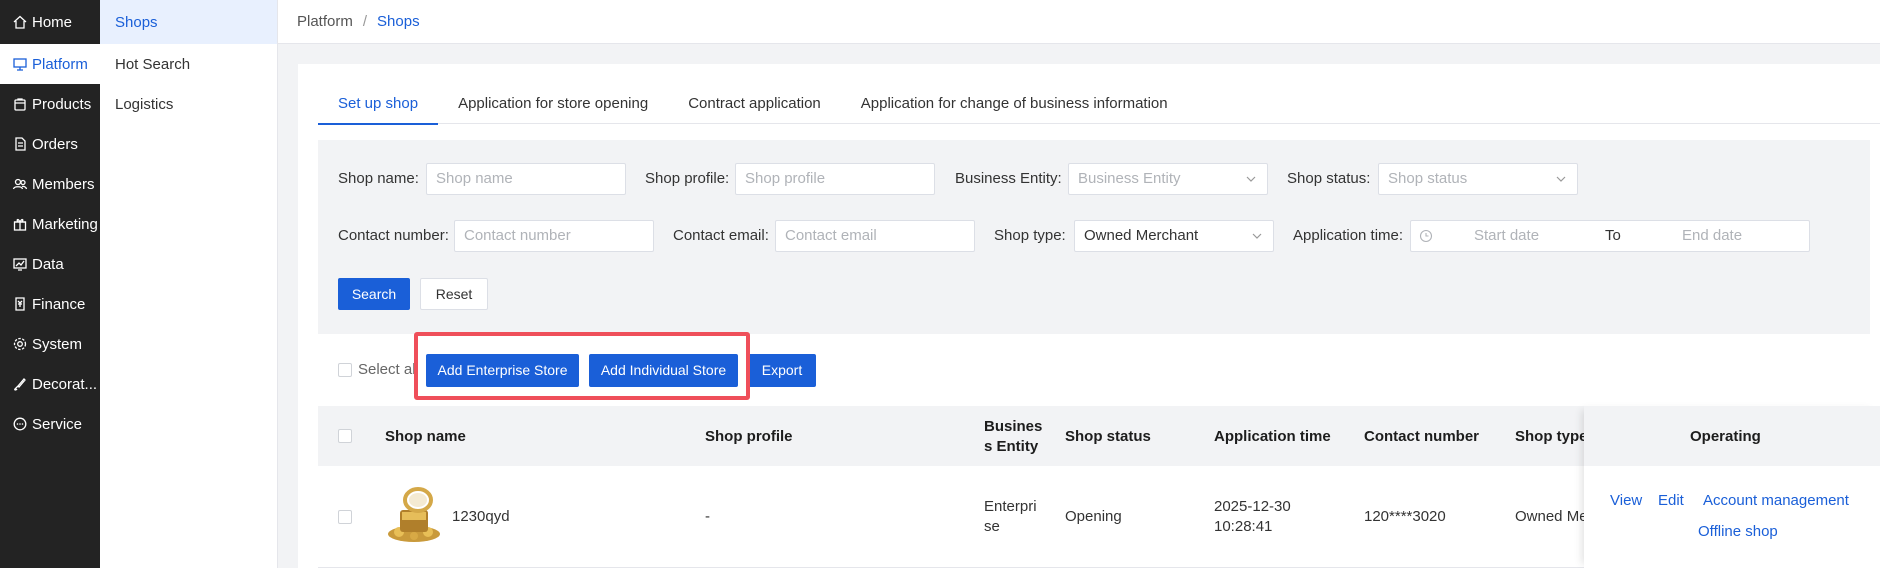 This screenshot has width=1880, height=568. I want to click on nav-item-data: Data, so click(50, 264).